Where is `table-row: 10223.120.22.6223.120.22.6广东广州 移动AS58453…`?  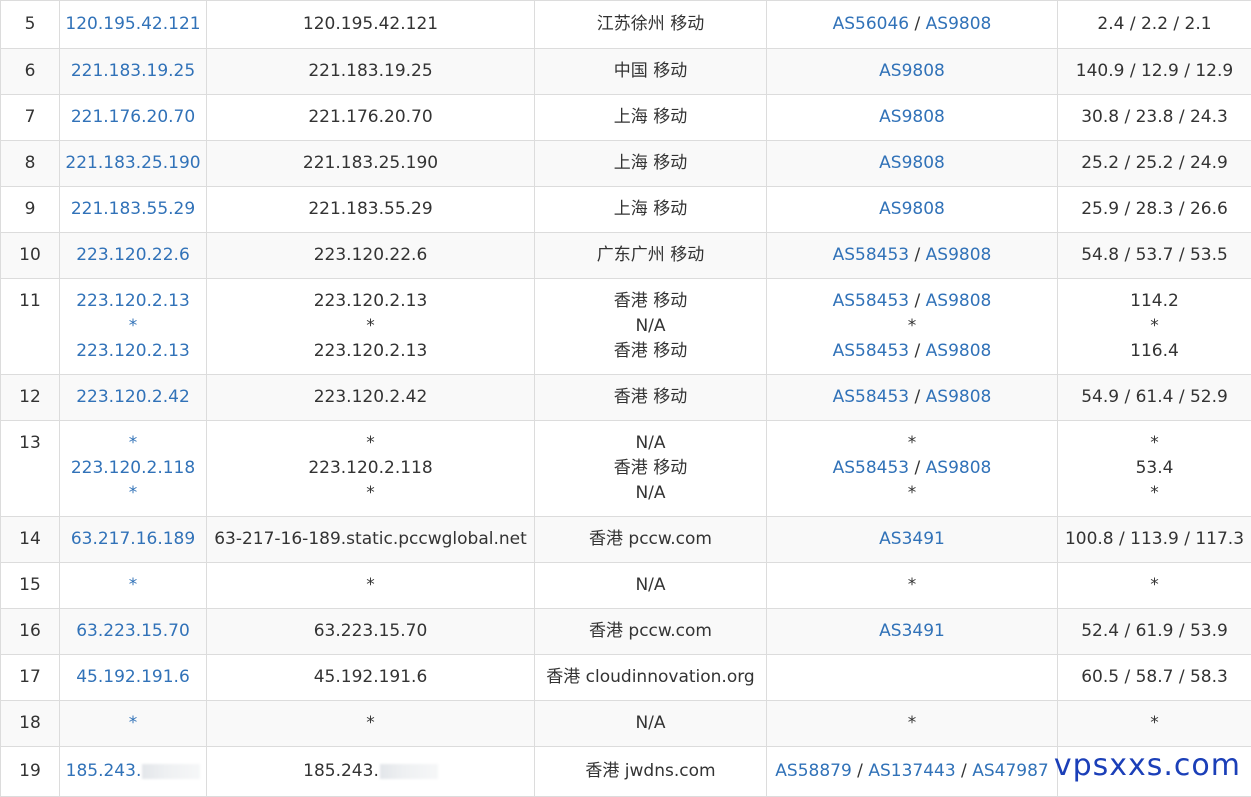 table-row: 10223.120.22.6223.120.22.6广东广州 移动AS58453… is located at coordinates (626, 256).